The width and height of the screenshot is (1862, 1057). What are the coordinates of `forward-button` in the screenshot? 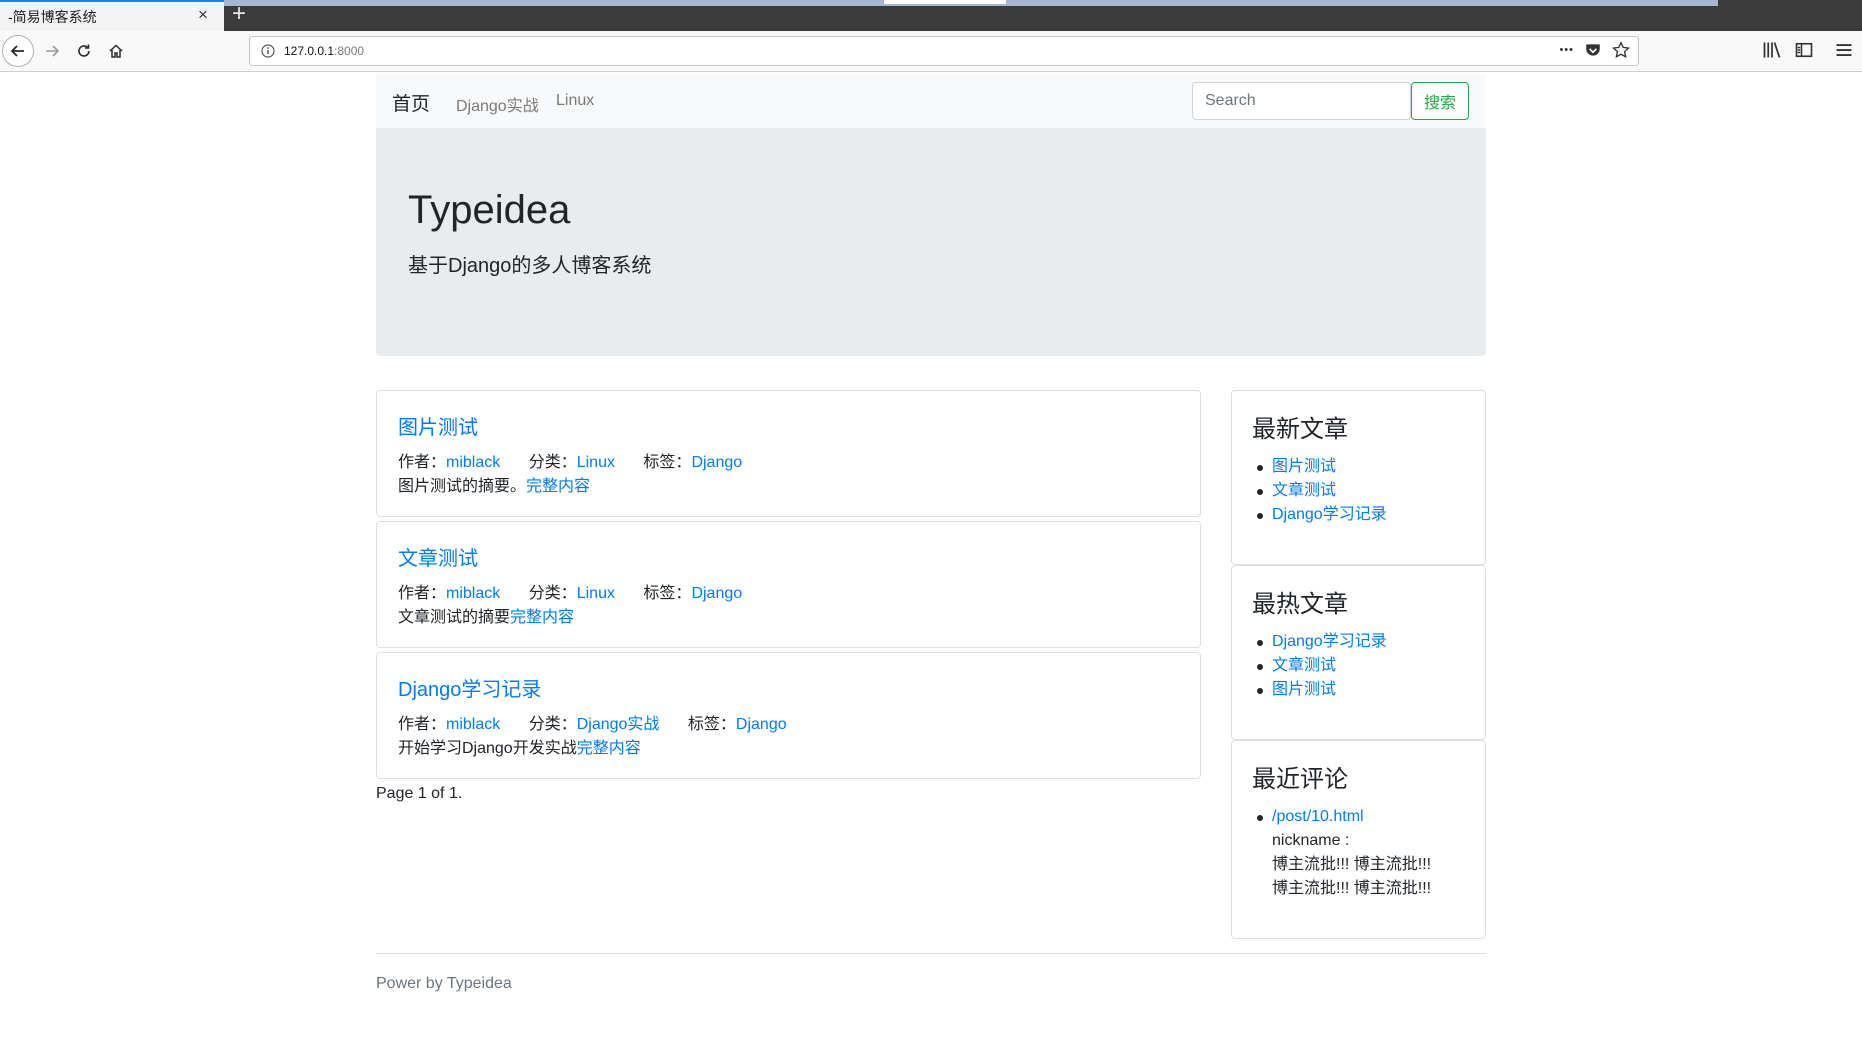 It's located at (52, 51).